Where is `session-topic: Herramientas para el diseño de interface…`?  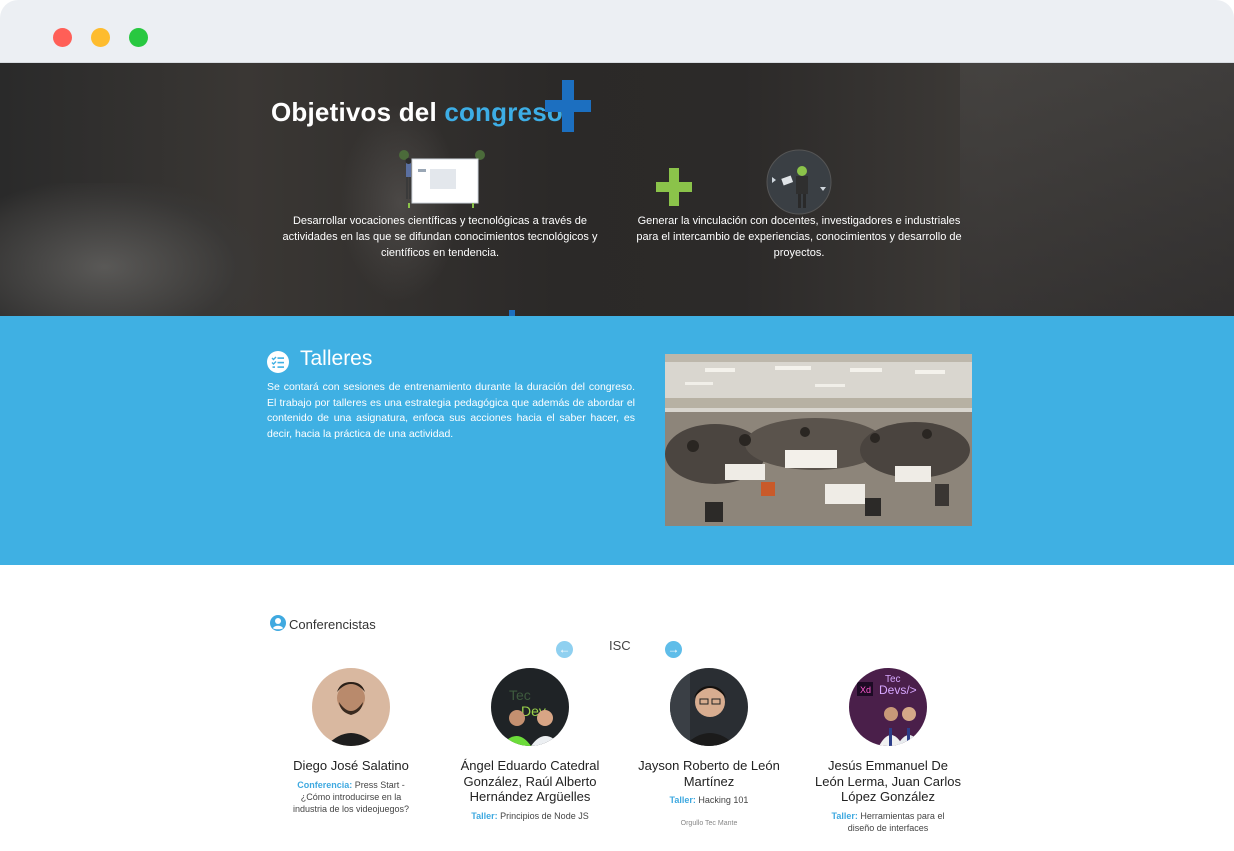 session-topic: Herramientas para el diseño de interface… is located at coordinates (896, 821).